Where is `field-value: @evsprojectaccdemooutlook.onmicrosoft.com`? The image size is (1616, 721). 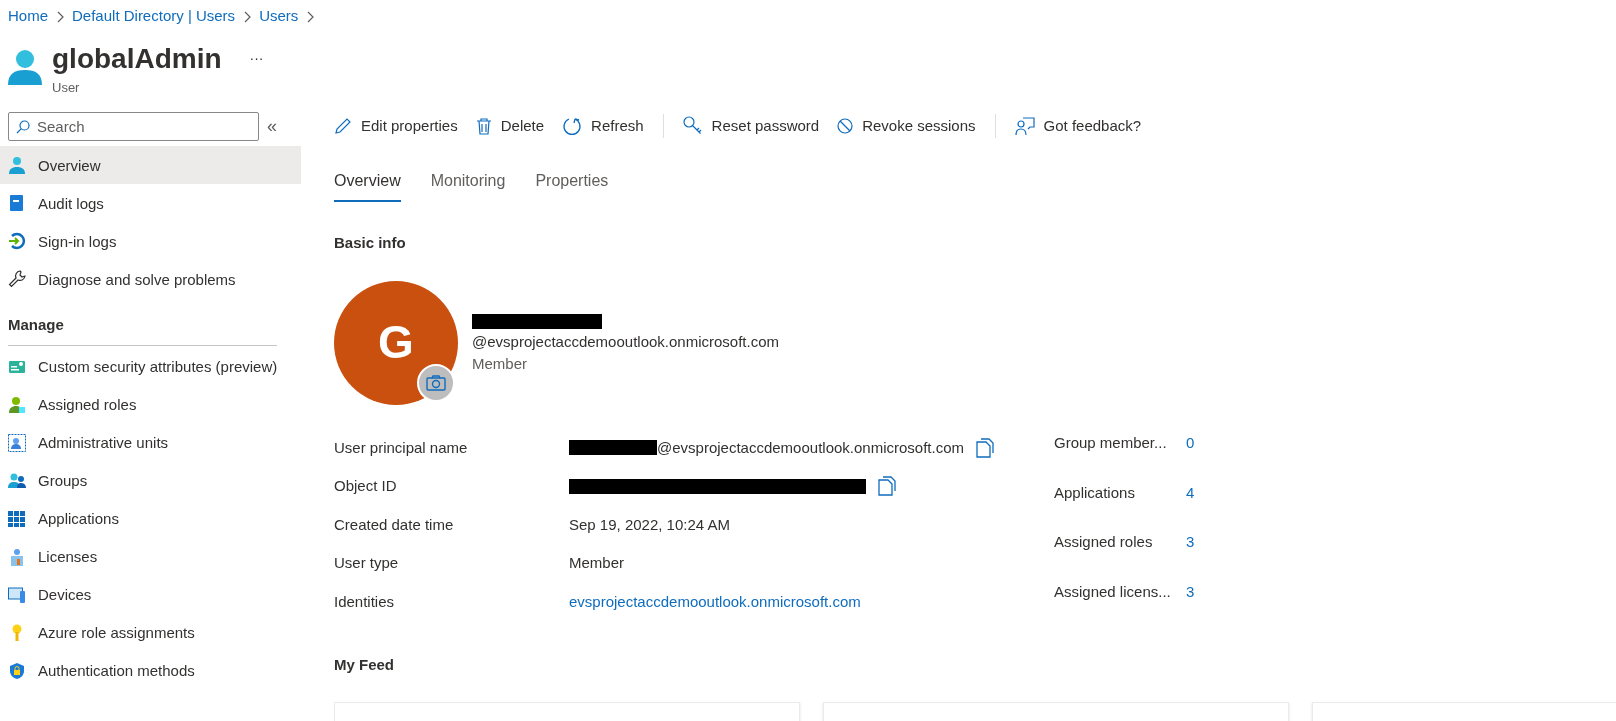 field-value: @evsprojectaccdemooutlook.onmicrosoft.com is located at coordinates (811, 447).